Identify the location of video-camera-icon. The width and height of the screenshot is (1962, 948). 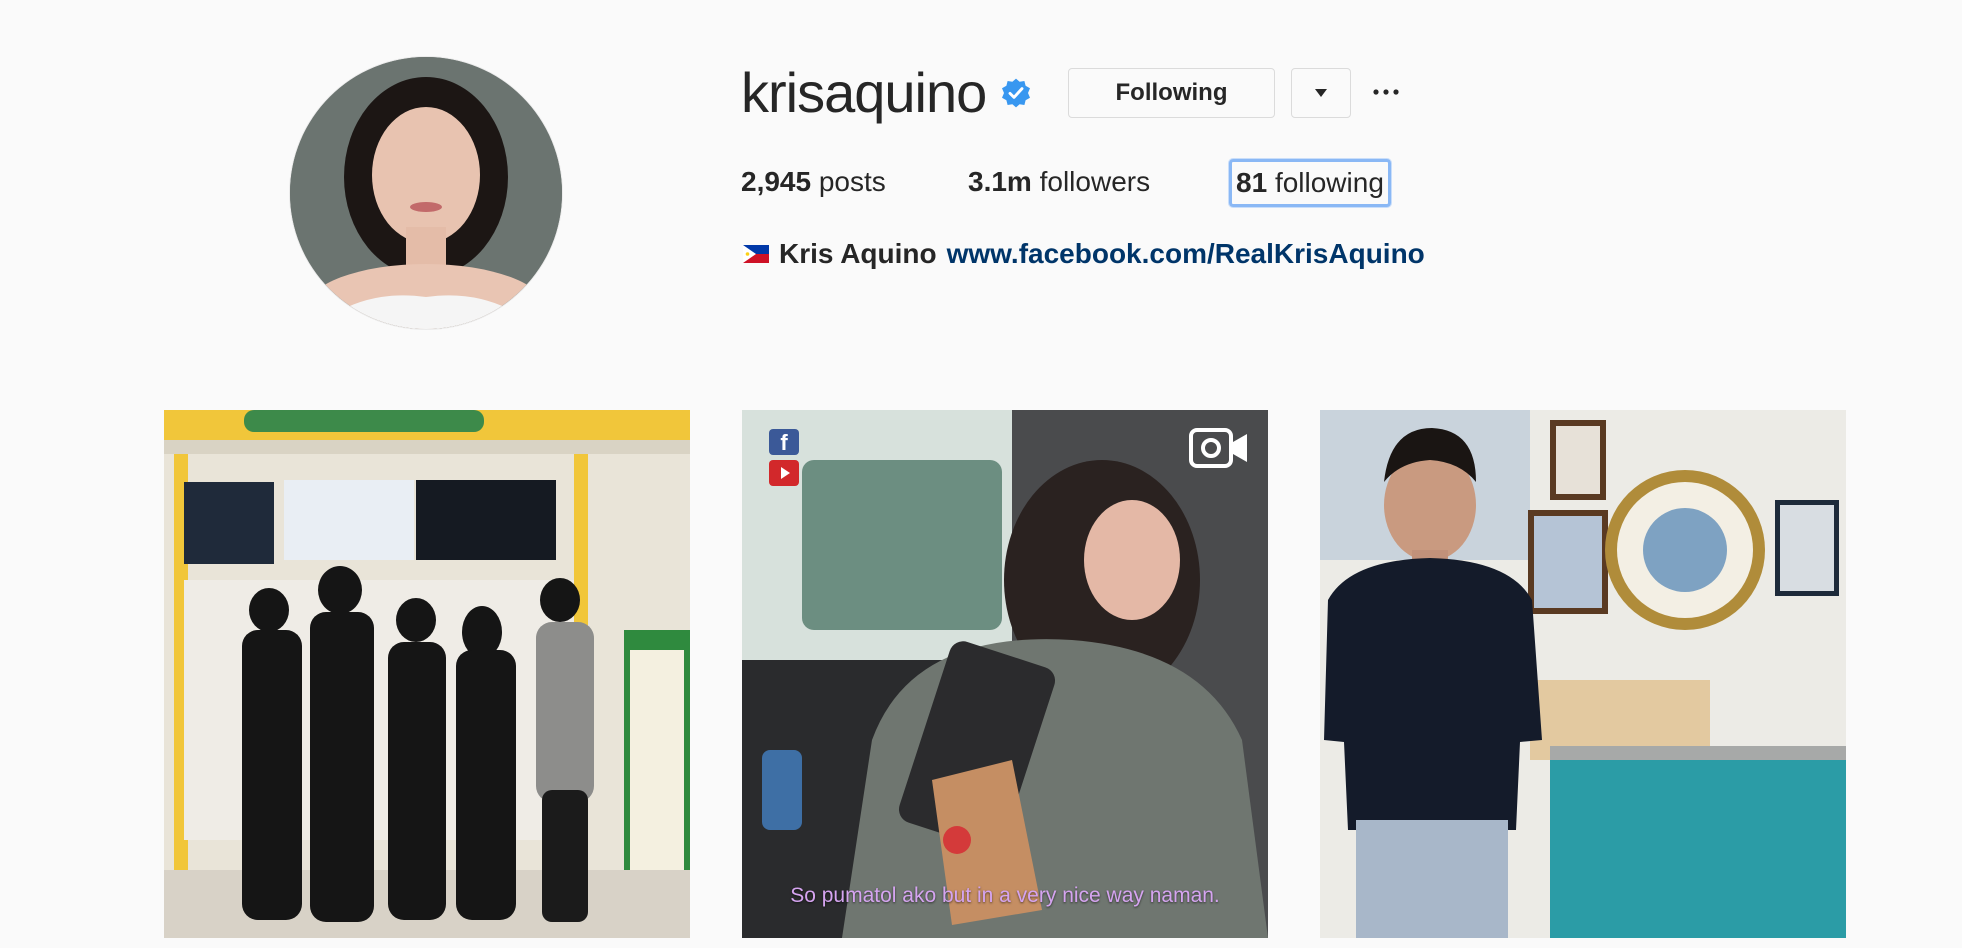
(1218, 448).